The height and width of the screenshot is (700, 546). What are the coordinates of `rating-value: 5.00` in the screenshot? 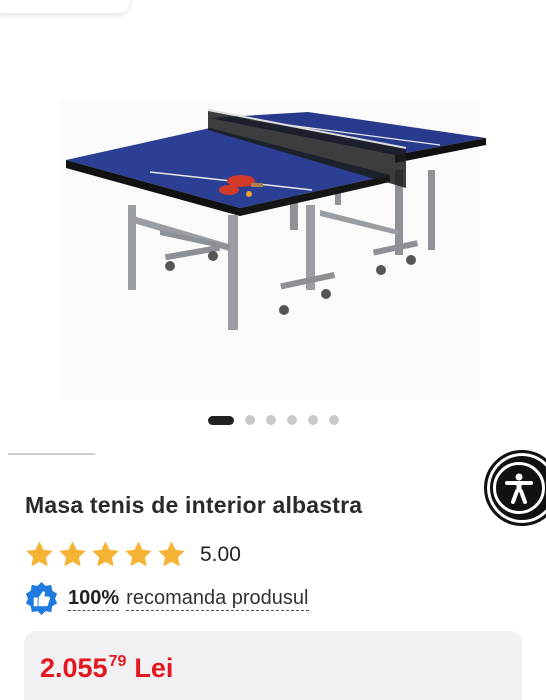 It's located at (220, 554).